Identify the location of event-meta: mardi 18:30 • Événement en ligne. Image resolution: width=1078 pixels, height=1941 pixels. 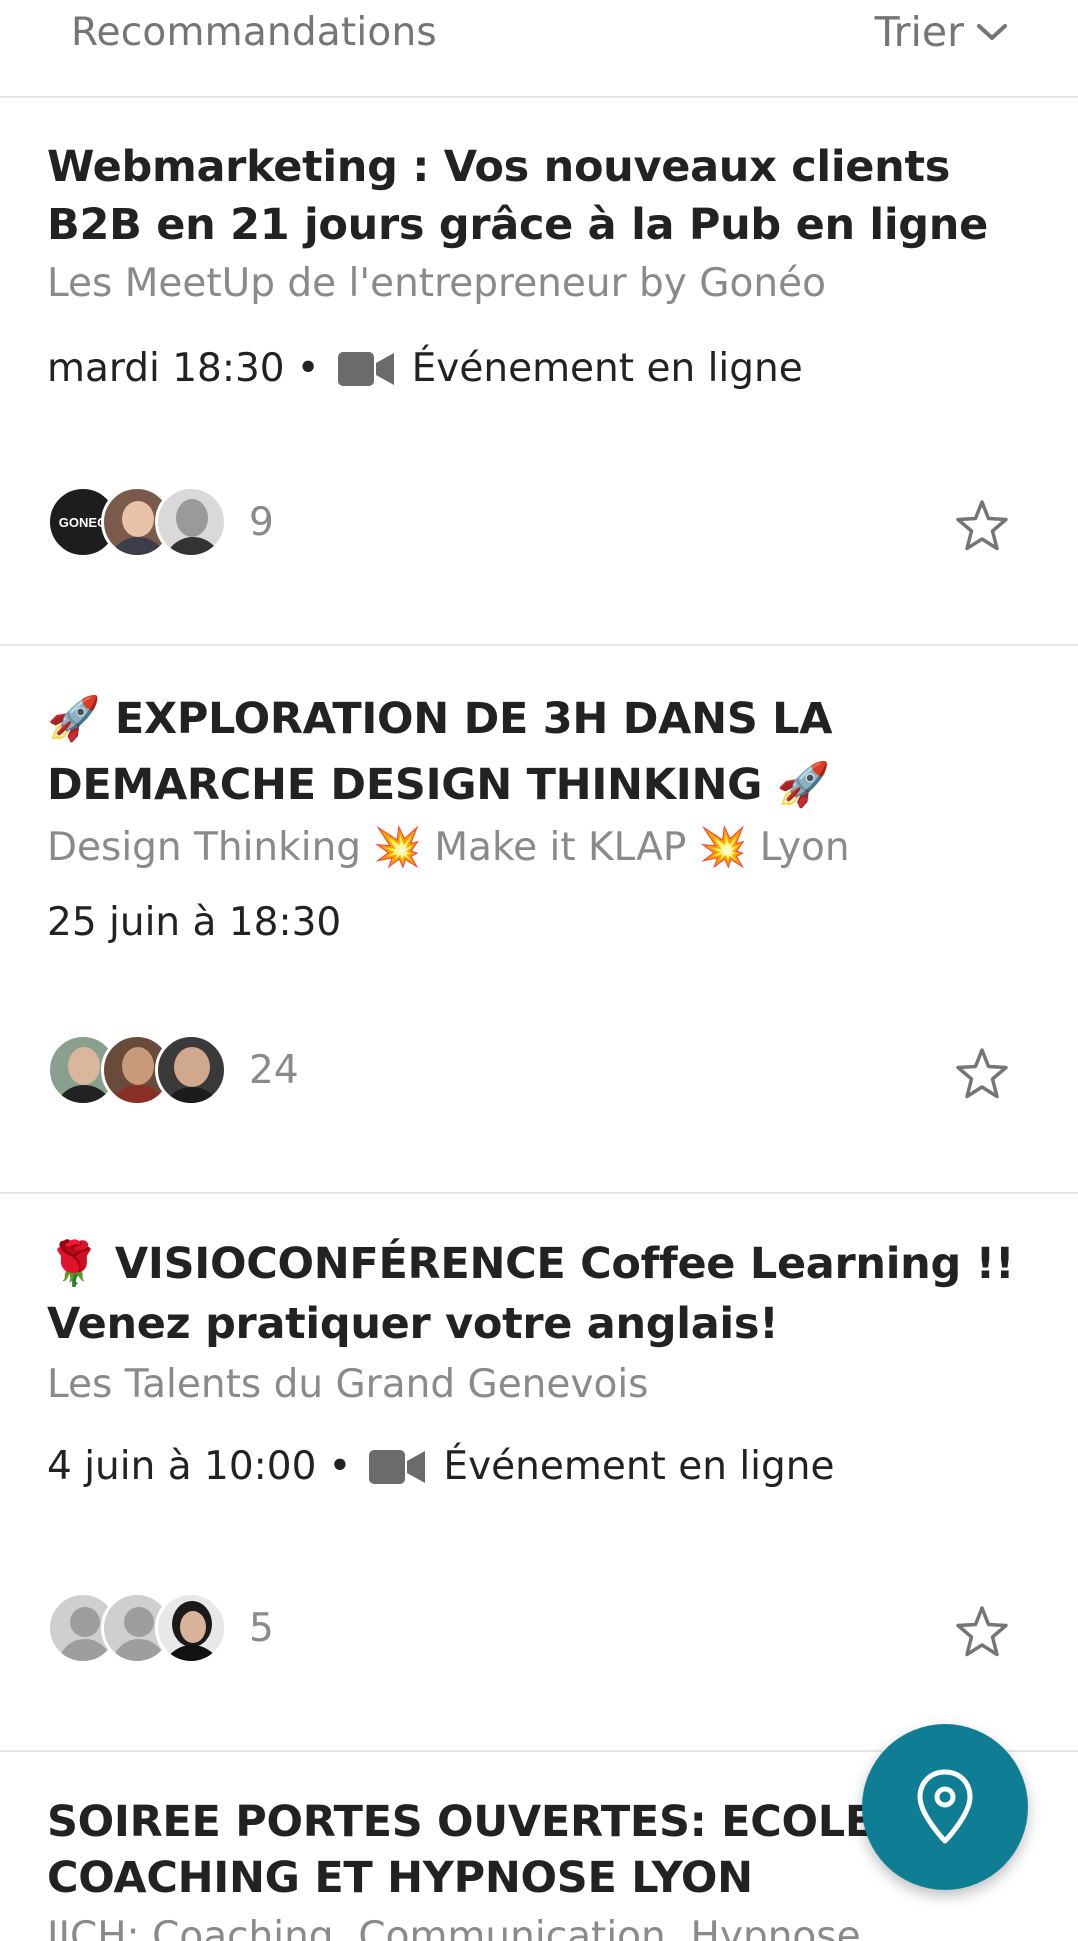
(425, 368).